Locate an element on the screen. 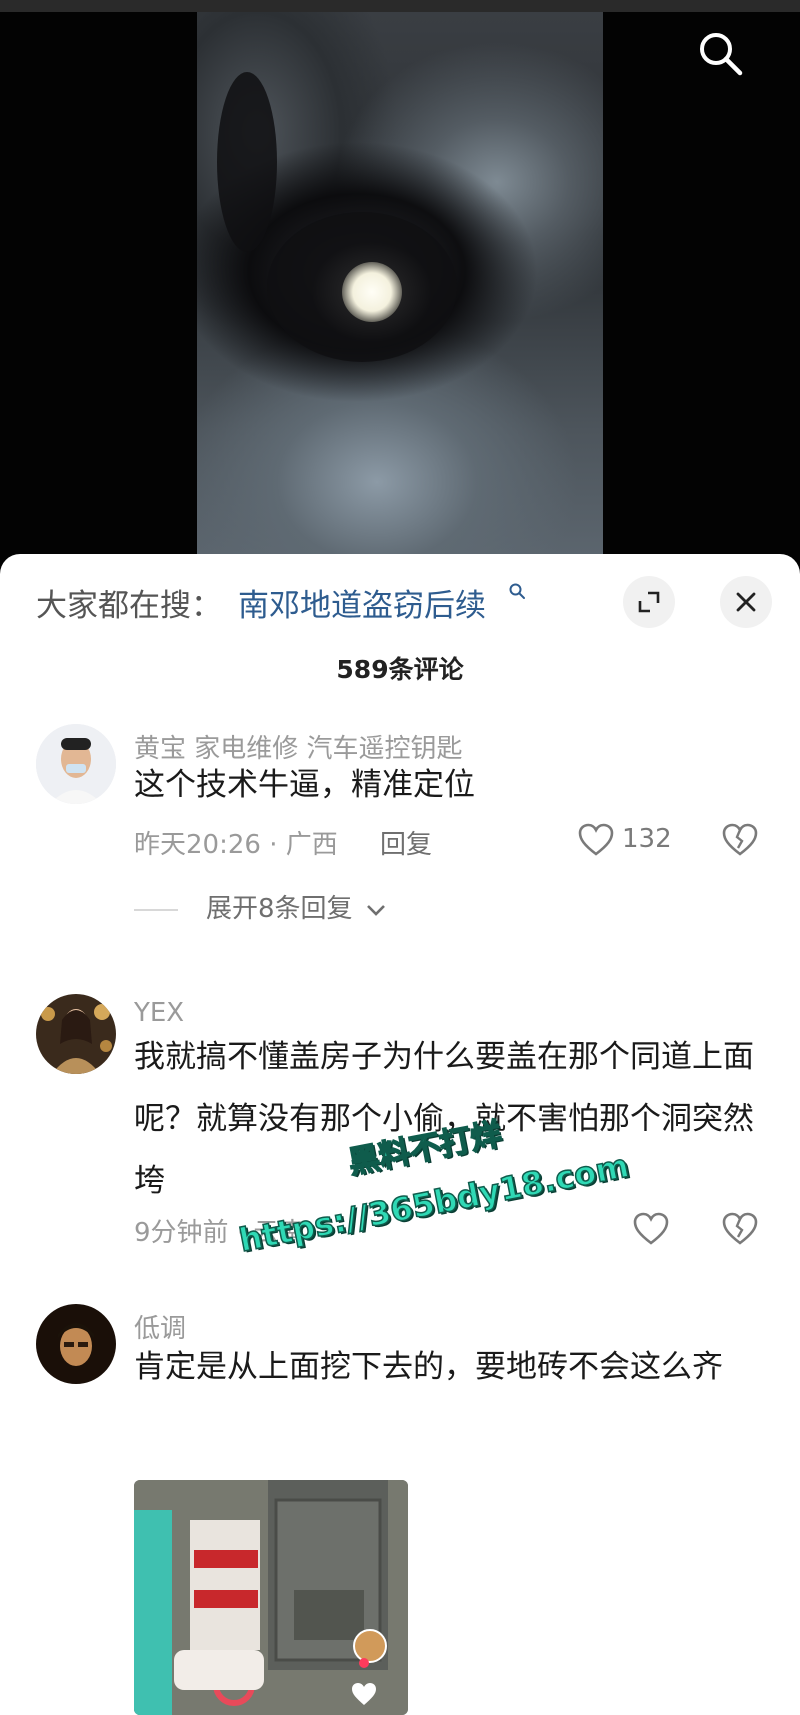 The width and height of the screenshot is (800, 1715). expand-replies-button: 展开8条回复 is located at coordinates (260, 906).